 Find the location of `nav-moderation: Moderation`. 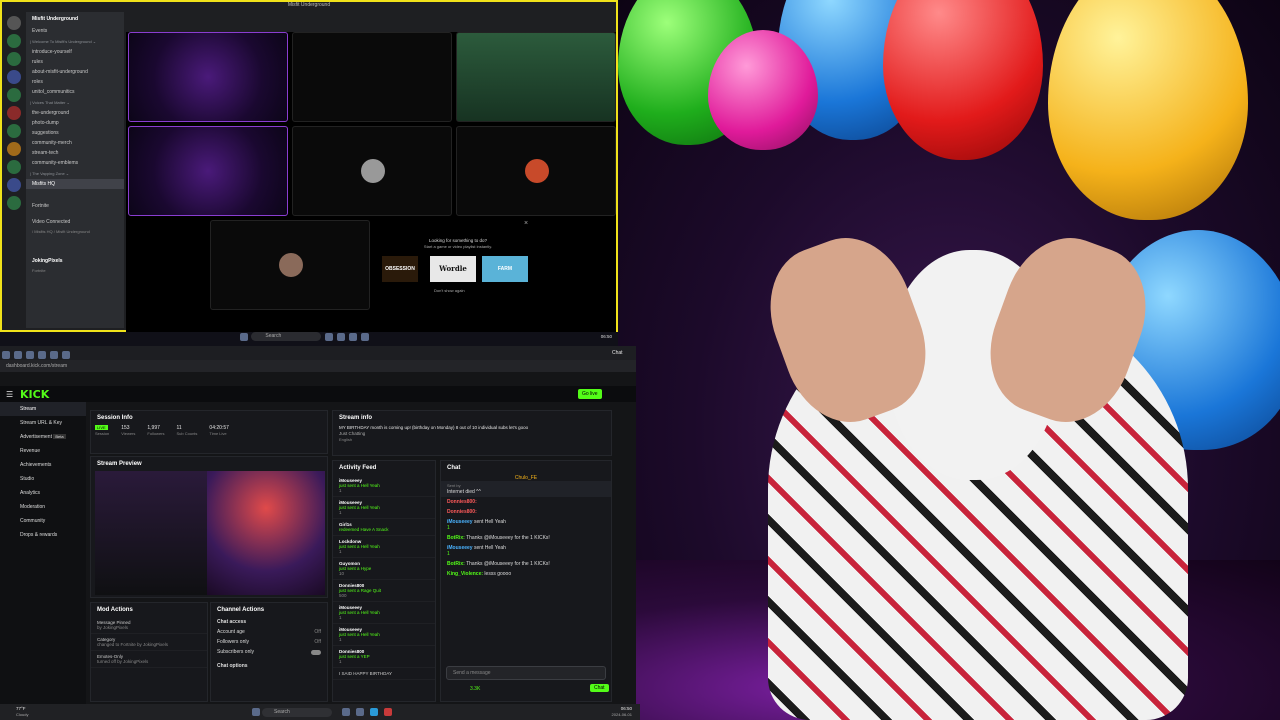

nav-moderation: Moderation is located at coordinates (43, 507).